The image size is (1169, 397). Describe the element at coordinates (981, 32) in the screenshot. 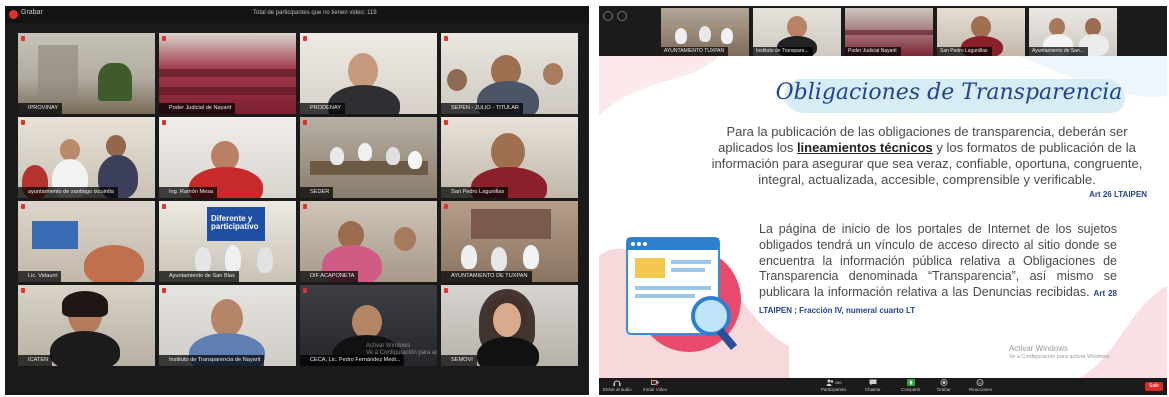

I see `thumbnail-tile: San Pedro Lagunillas` at that location.